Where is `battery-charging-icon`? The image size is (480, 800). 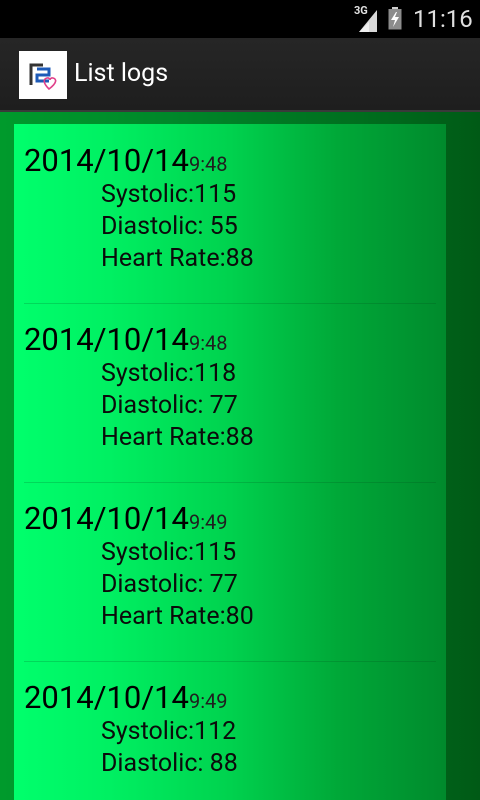 battery-charging-icon is located at coordinates (395, 18).